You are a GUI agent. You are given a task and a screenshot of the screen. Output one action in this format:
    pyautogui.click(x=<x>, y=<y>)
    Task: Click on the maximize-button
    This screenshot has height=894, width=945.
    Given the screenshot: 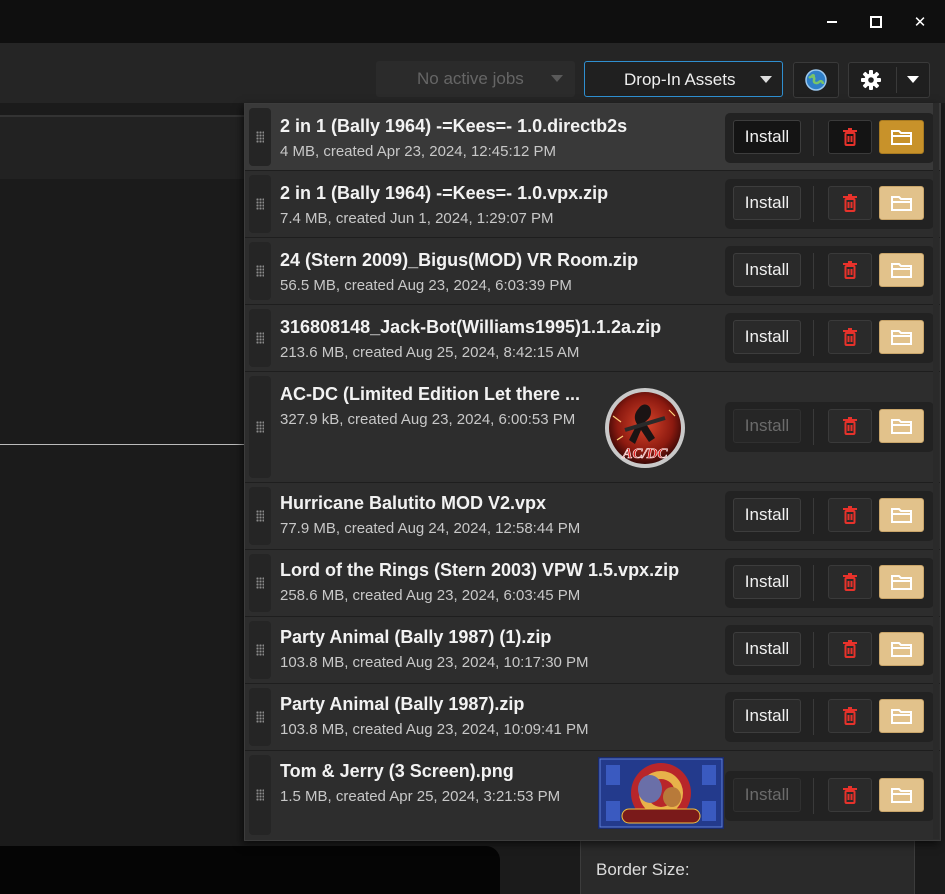 What is the action you would take?
    pyautogui.click(x=876, y=22)
    